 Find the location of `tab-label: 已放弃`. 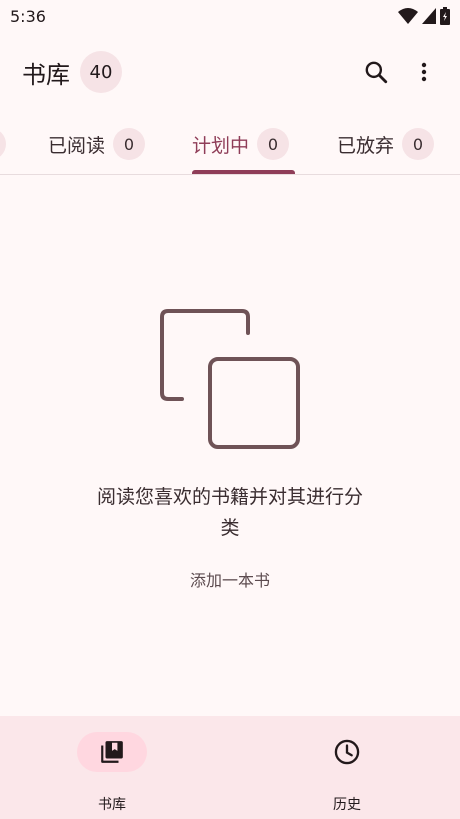

tab-label: 已放弃 is located at coordinates (366, 145).